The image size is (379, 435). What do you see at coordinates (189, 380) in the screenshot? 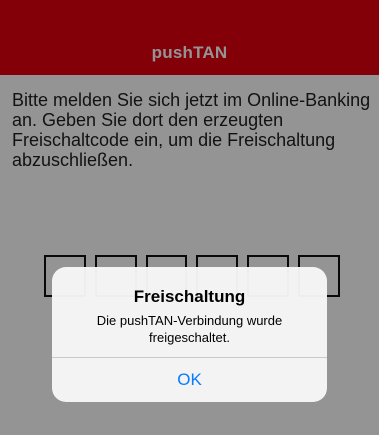
I see `ok-button: OK` at bounding box center [189, 380].